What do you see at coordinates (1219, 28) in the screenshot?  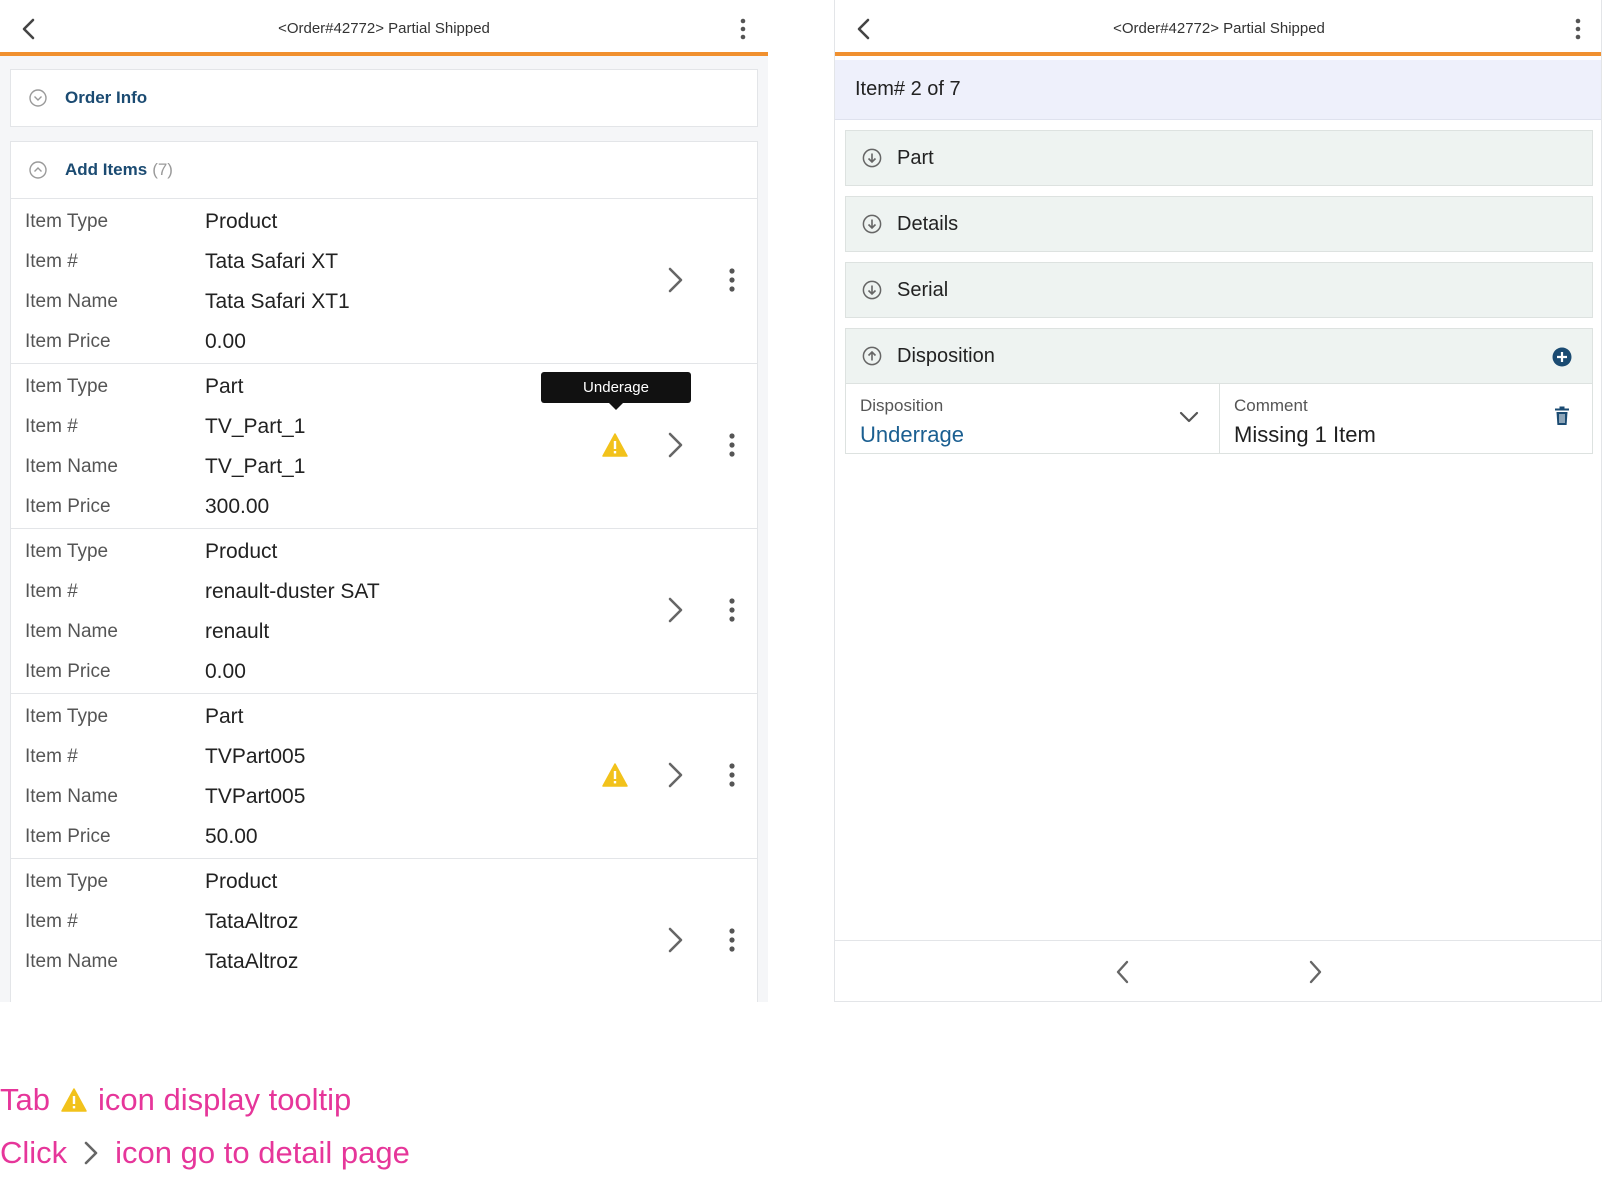 I see `page-title: <Order#42772> Partial Shipped` at bounding box center [1219, 28].